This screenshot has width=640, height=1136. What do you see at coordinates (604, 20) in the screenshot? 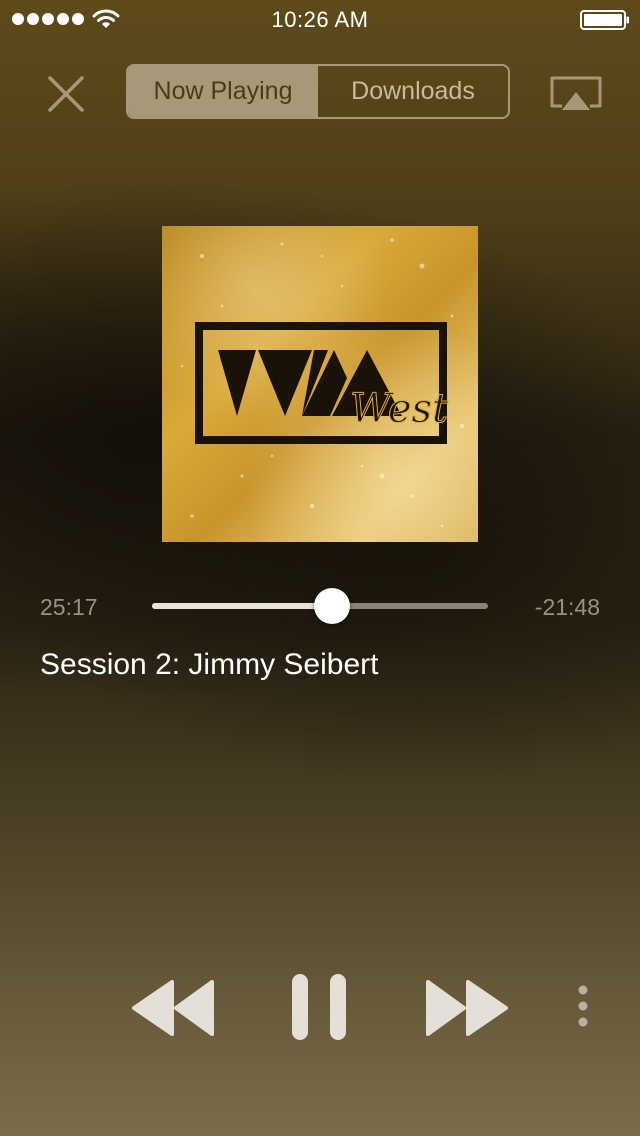
I see `battery-icon` at bounding box center [604, 20].